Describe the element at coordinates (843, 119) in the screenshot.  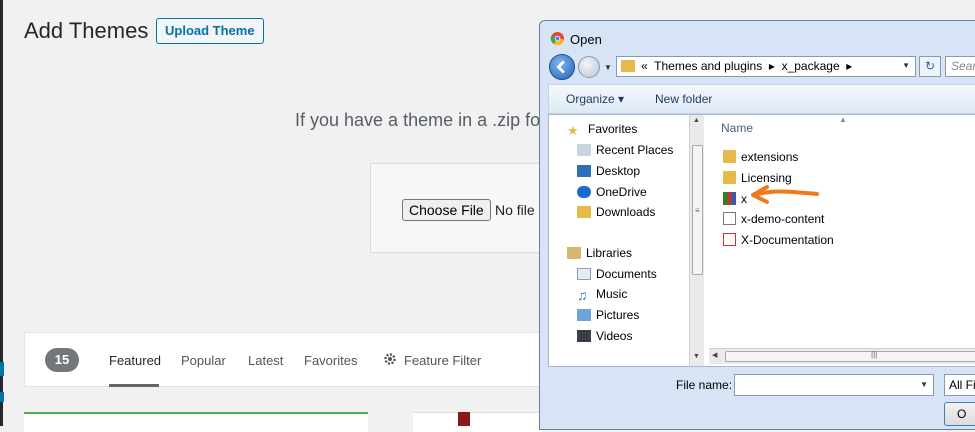
I see `sort-indicator-icon: ▲` at that location.